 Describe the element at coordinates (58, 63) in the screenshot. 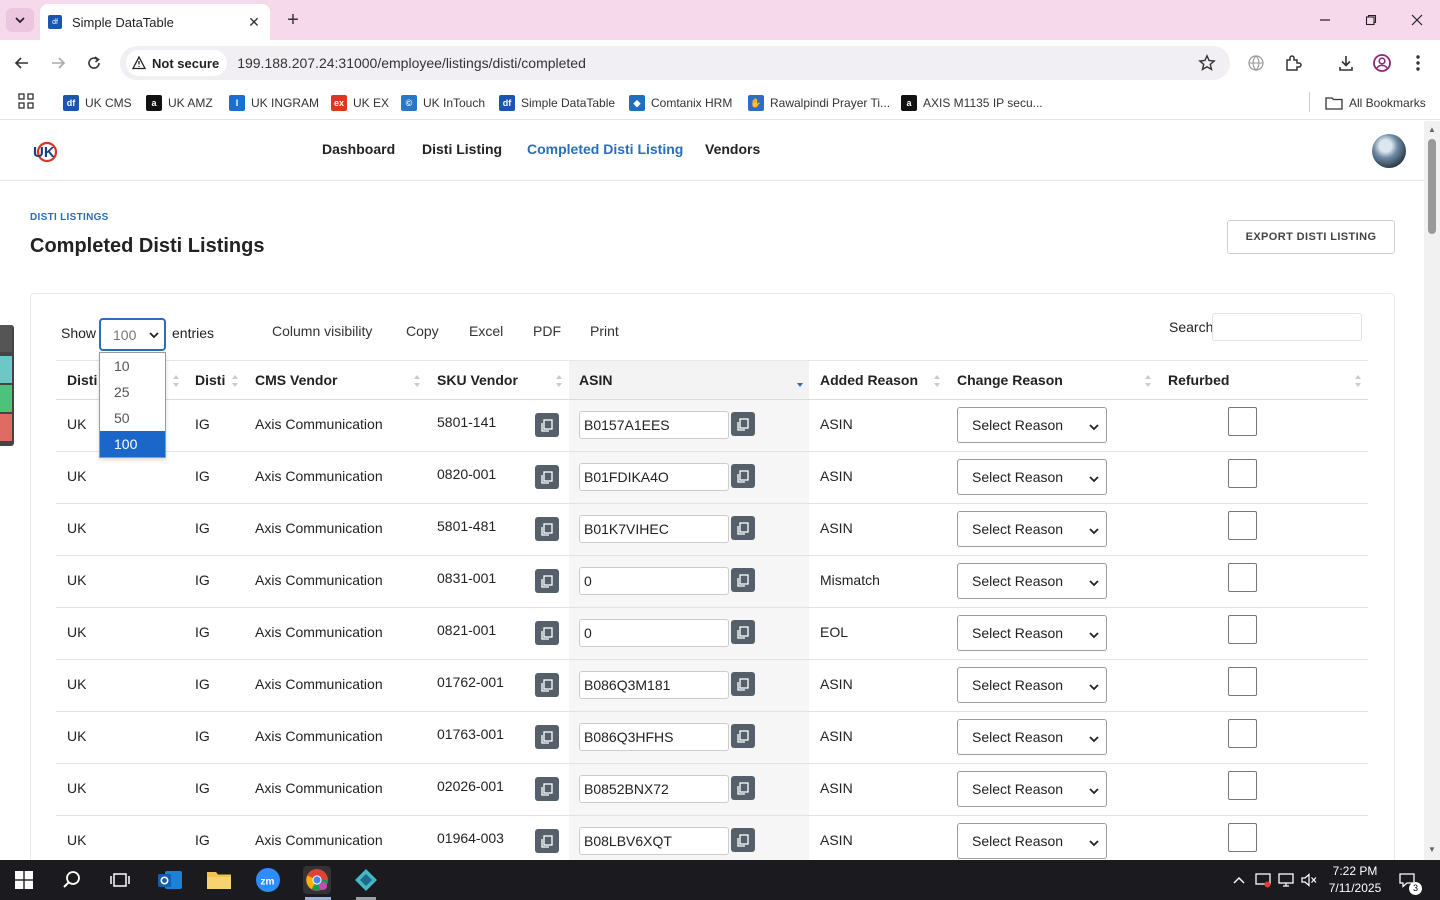

I see `forward-icon` at that location.